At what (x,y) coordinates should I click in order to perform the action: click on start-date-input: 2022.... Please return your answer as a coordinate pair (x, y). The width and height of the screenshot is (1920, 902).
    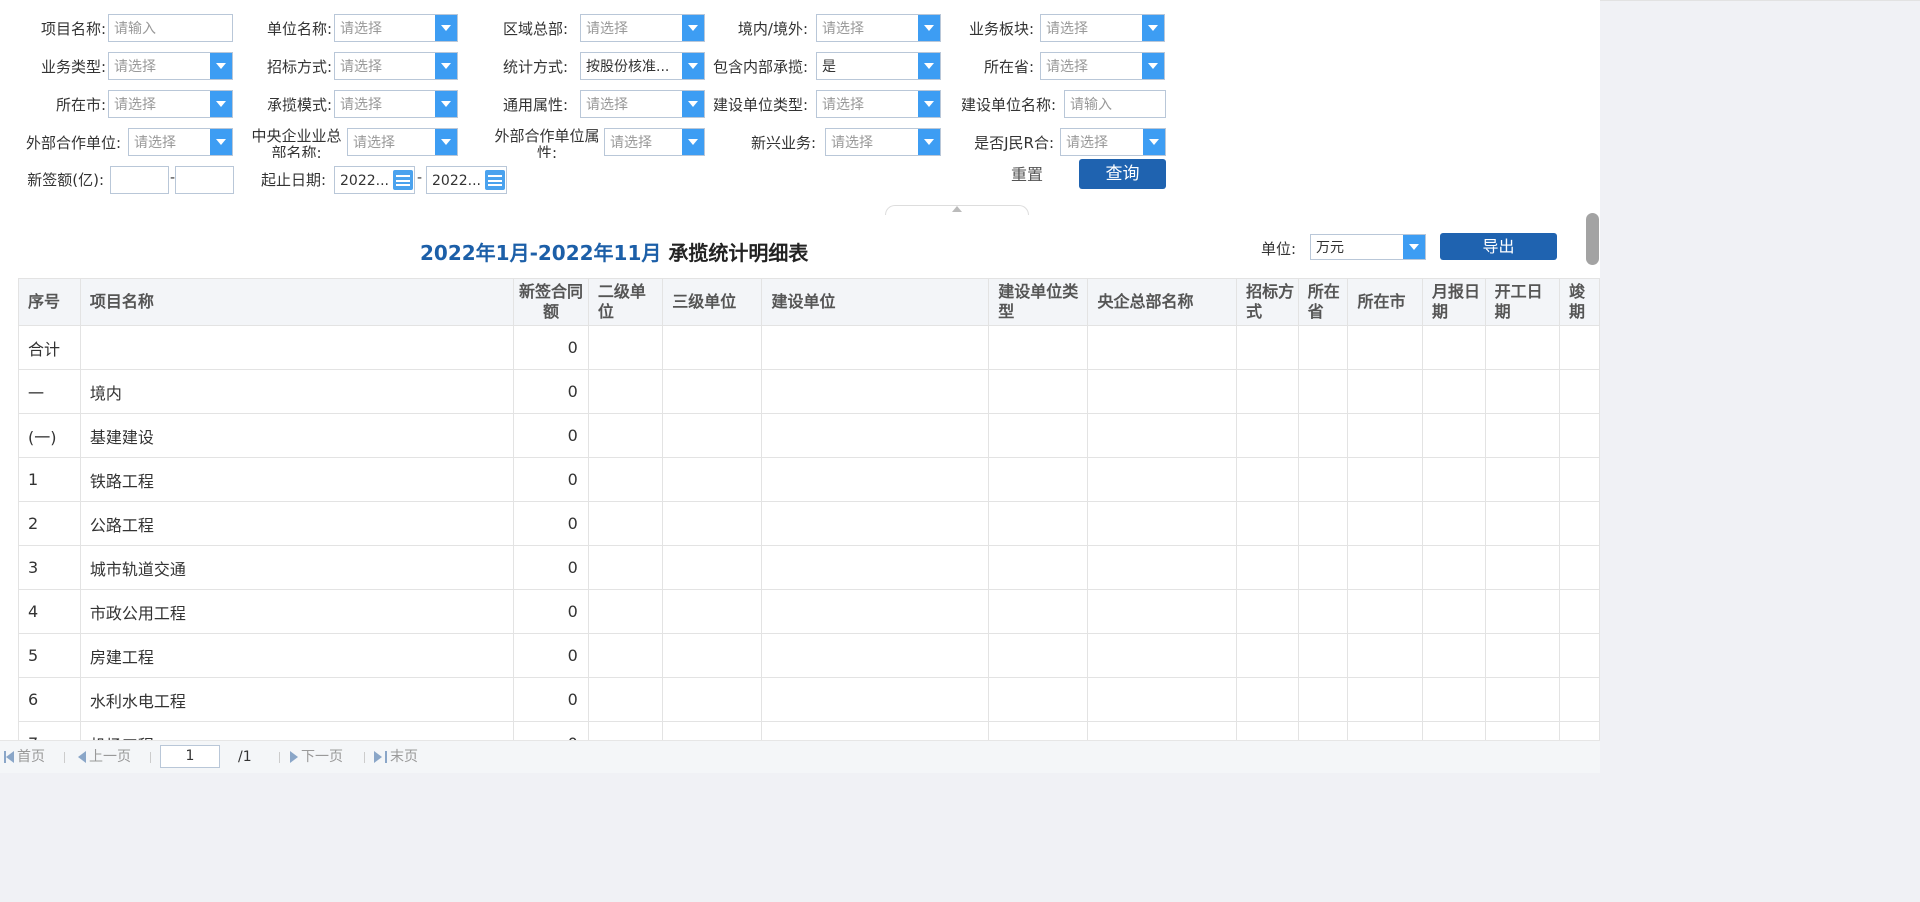
    Looking at the image, I should click on (374, 180).